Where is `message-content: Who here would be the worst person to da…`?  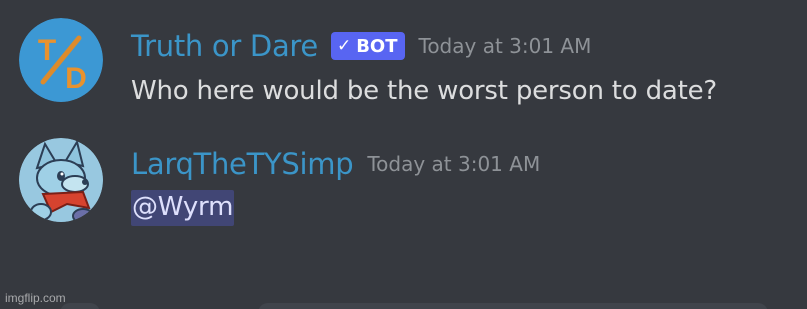
message-content: Who here would be the worst person to da… is located at coordinates (424, 91).